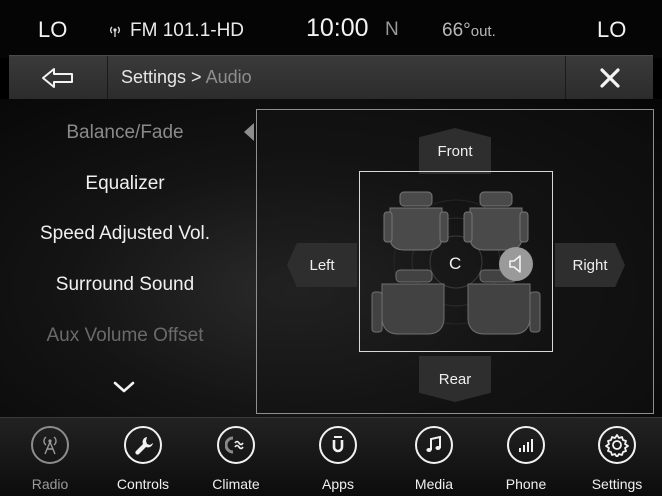 The image size is (662, 496). I want to click on outside-temperature: 66°out., so click(469, 31).